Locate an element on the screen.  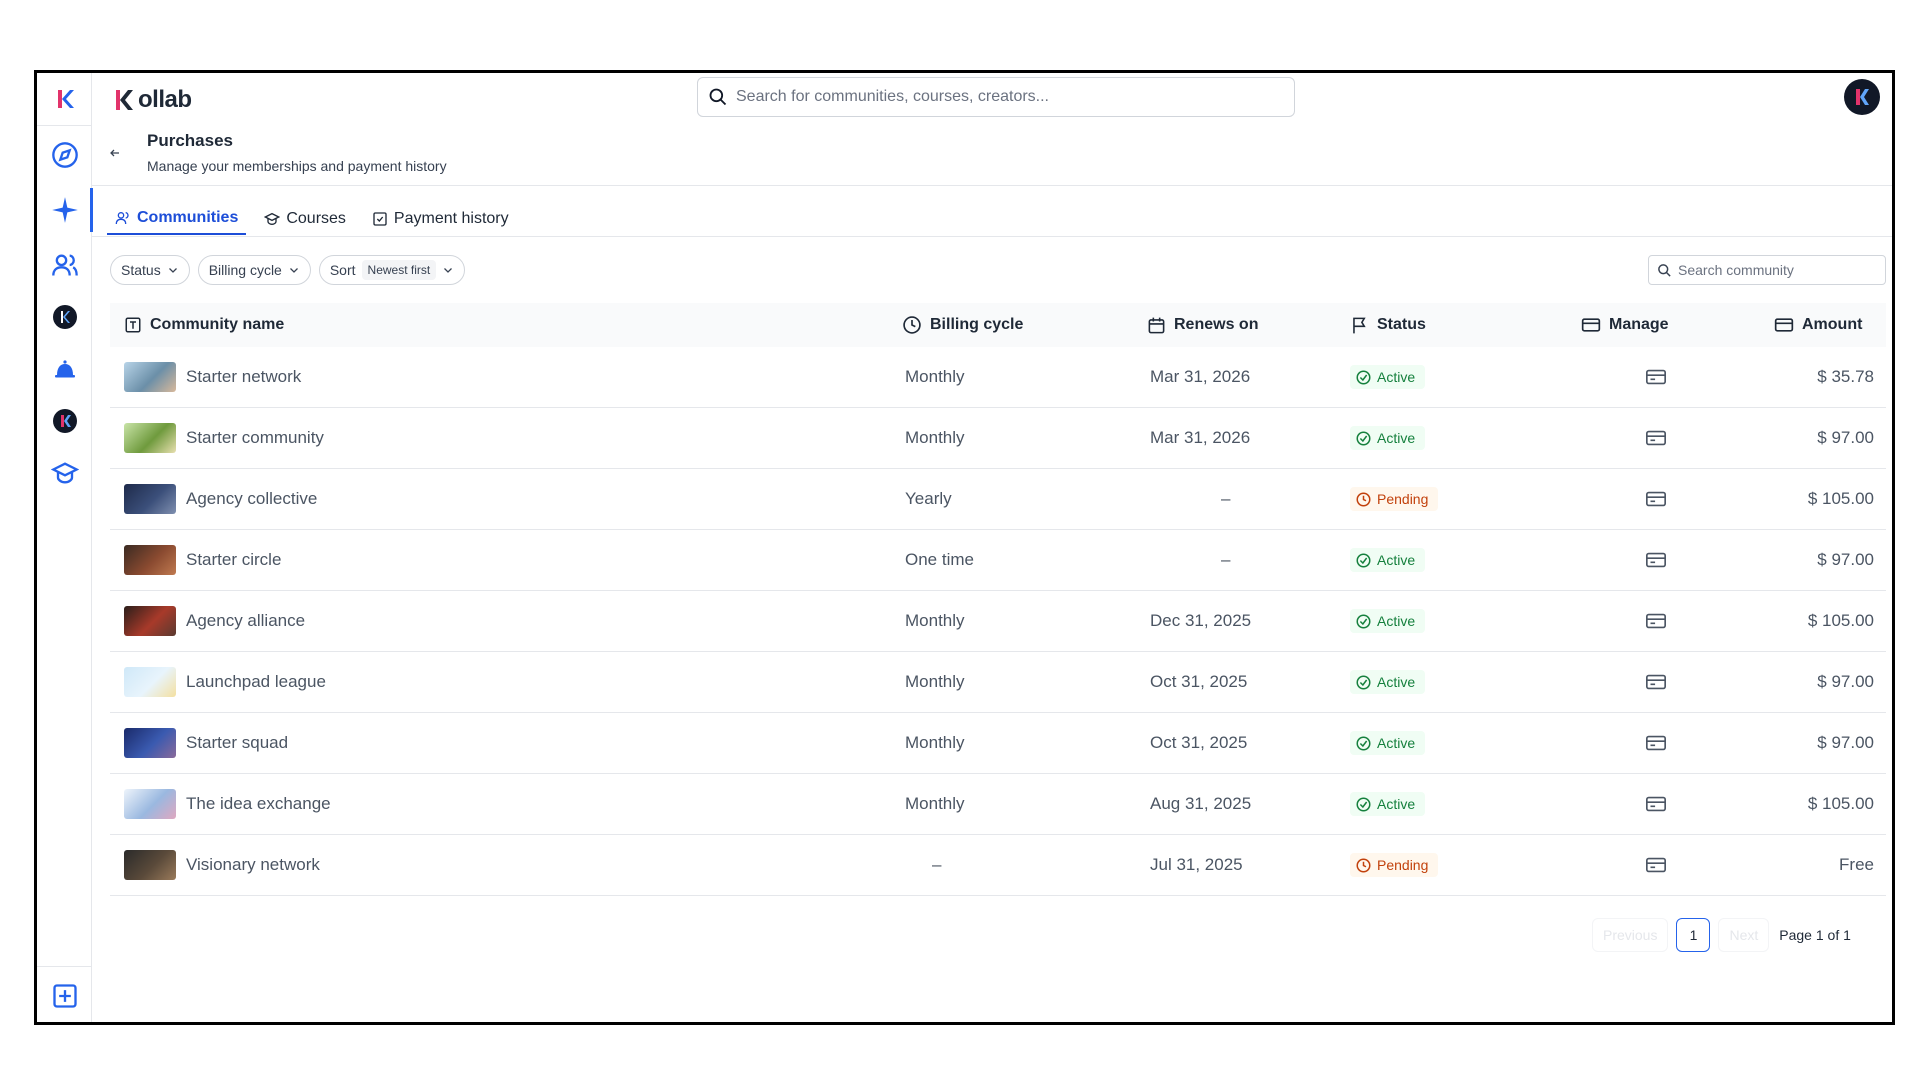
community-cell: Agency alliance is located at coordinates (214, 621).